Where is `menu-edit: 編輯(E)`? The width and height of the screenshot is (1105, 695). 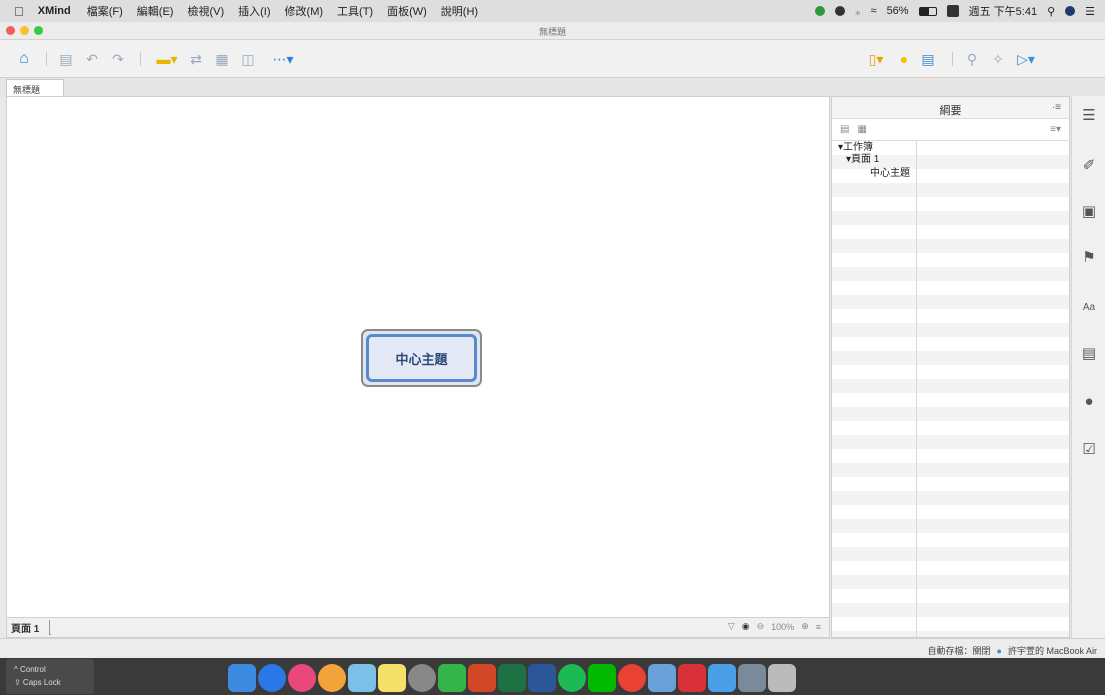
menu-edit: 編輯(E) is located at coordinates (155, 11).